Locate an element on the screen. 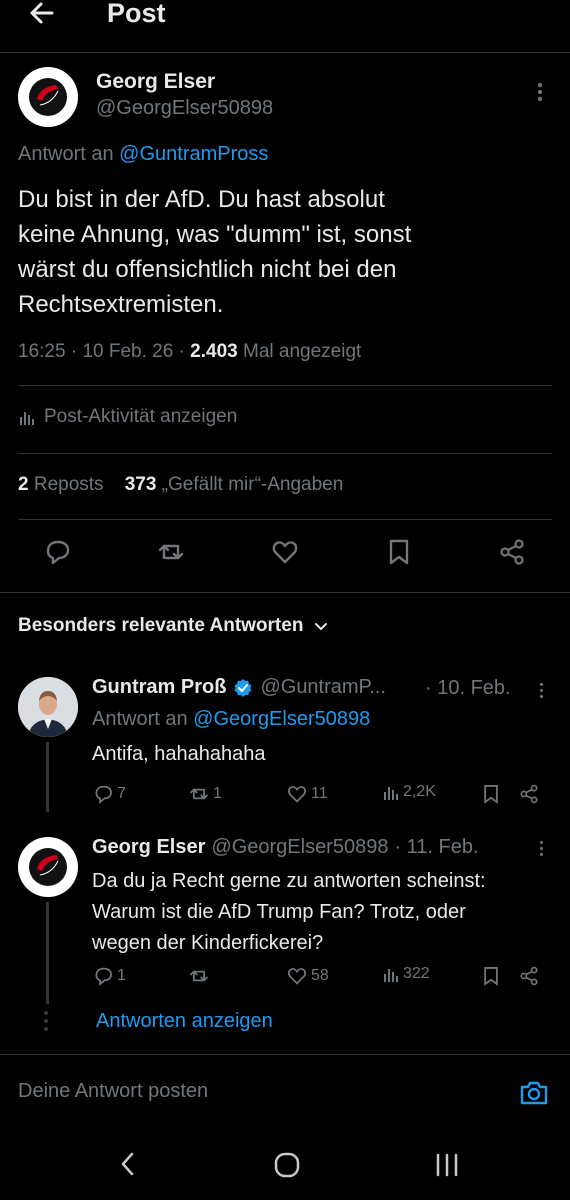  arrow-left-icon is located at coordinates (42, 13).